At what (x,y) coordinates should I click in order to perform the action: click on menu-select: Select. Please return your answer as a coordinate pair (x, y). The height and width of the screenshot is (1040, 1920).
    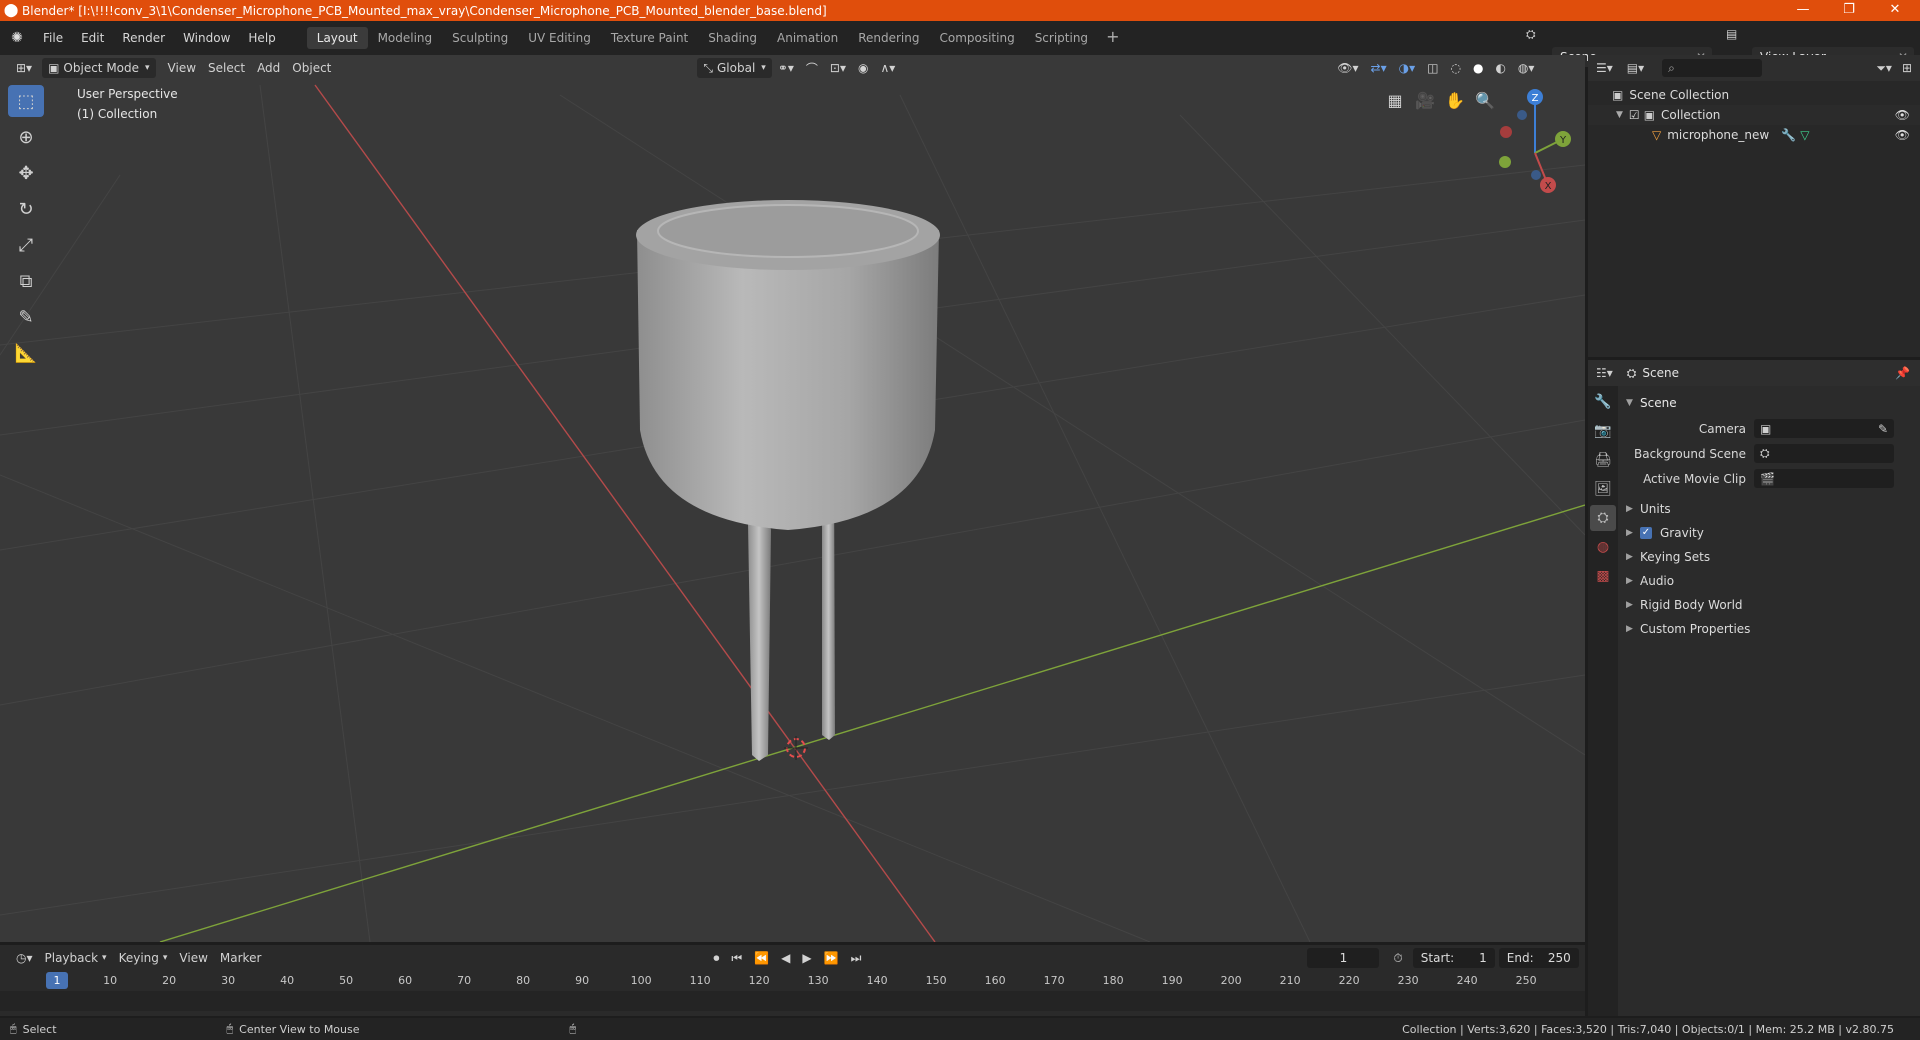
    Looking at the image, I should click on (226, 68).